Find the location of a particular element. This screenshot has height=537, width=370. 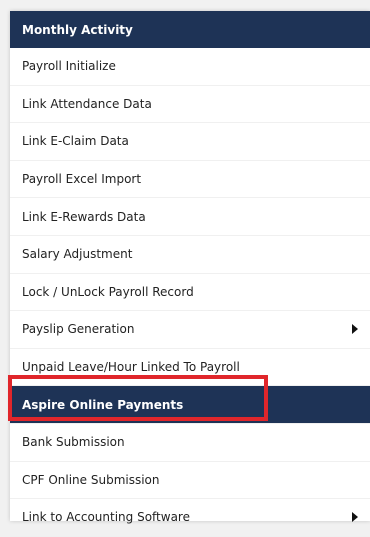

menu-item-label: Link E-Claim Data is located at coordinates (75, 141).